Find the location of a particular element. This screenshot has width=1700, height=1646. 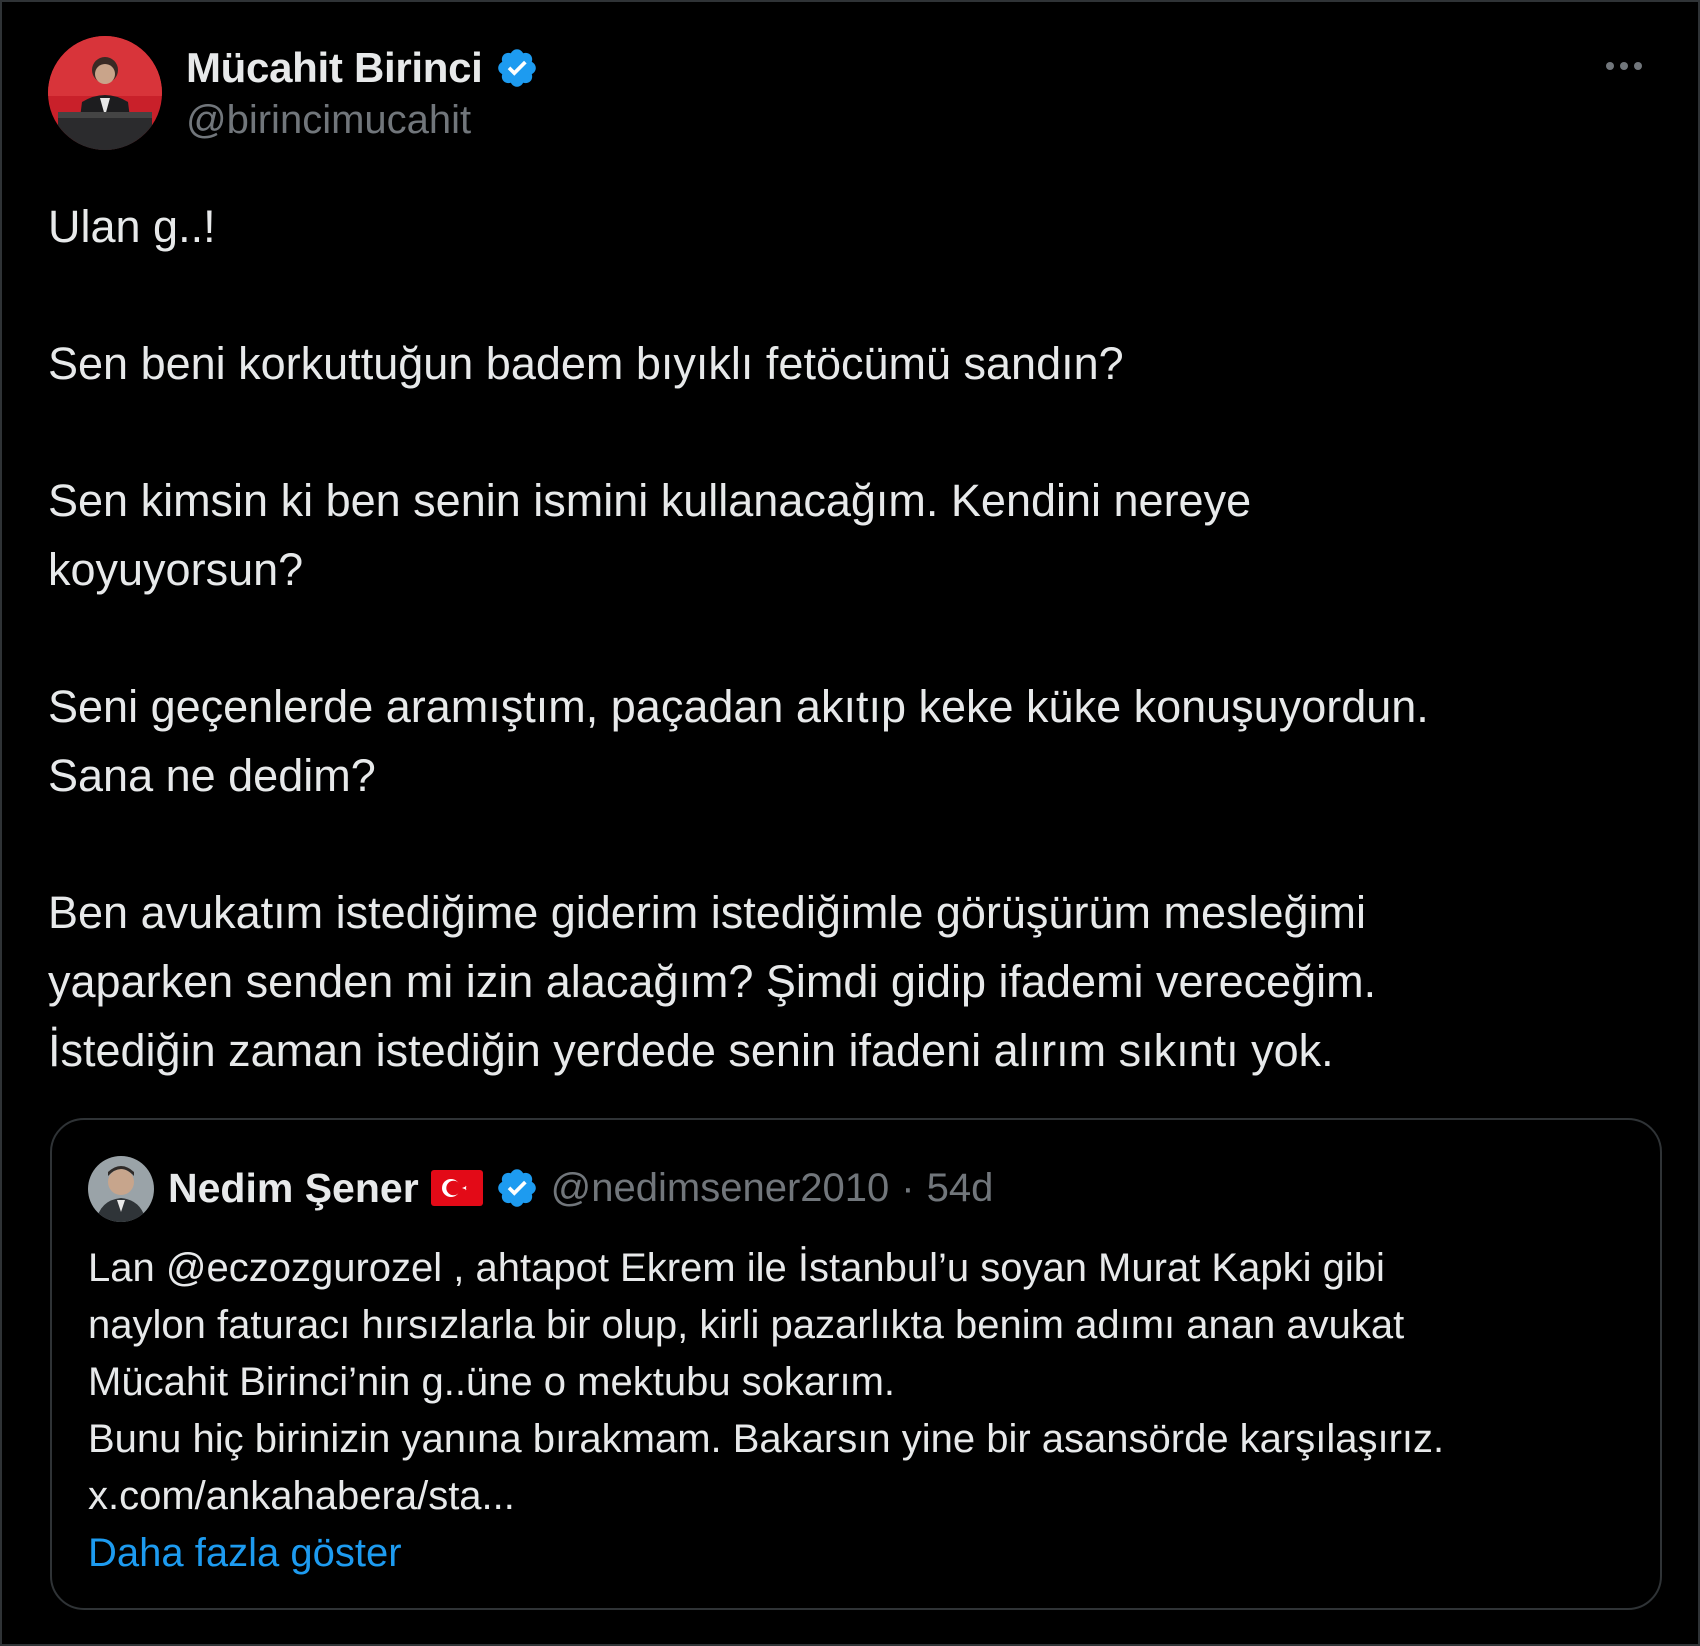

author-name-row: Mücahit Birinci is located at coordinates (362, 68).